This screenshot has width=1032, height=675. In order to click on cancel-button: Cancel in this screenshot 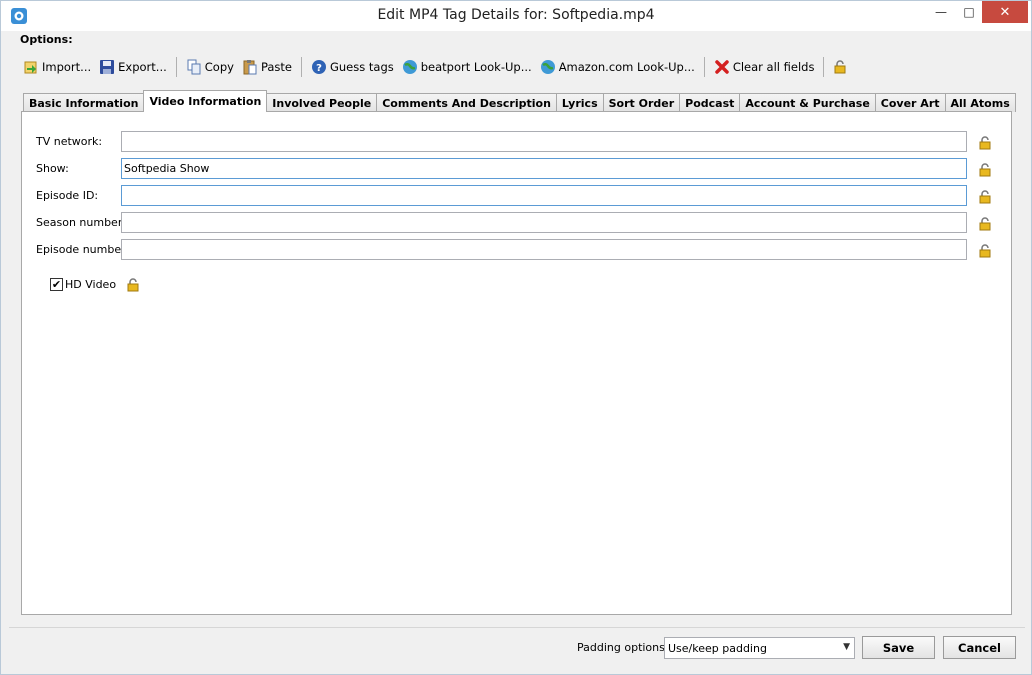, I will do `click(979, 647)`.